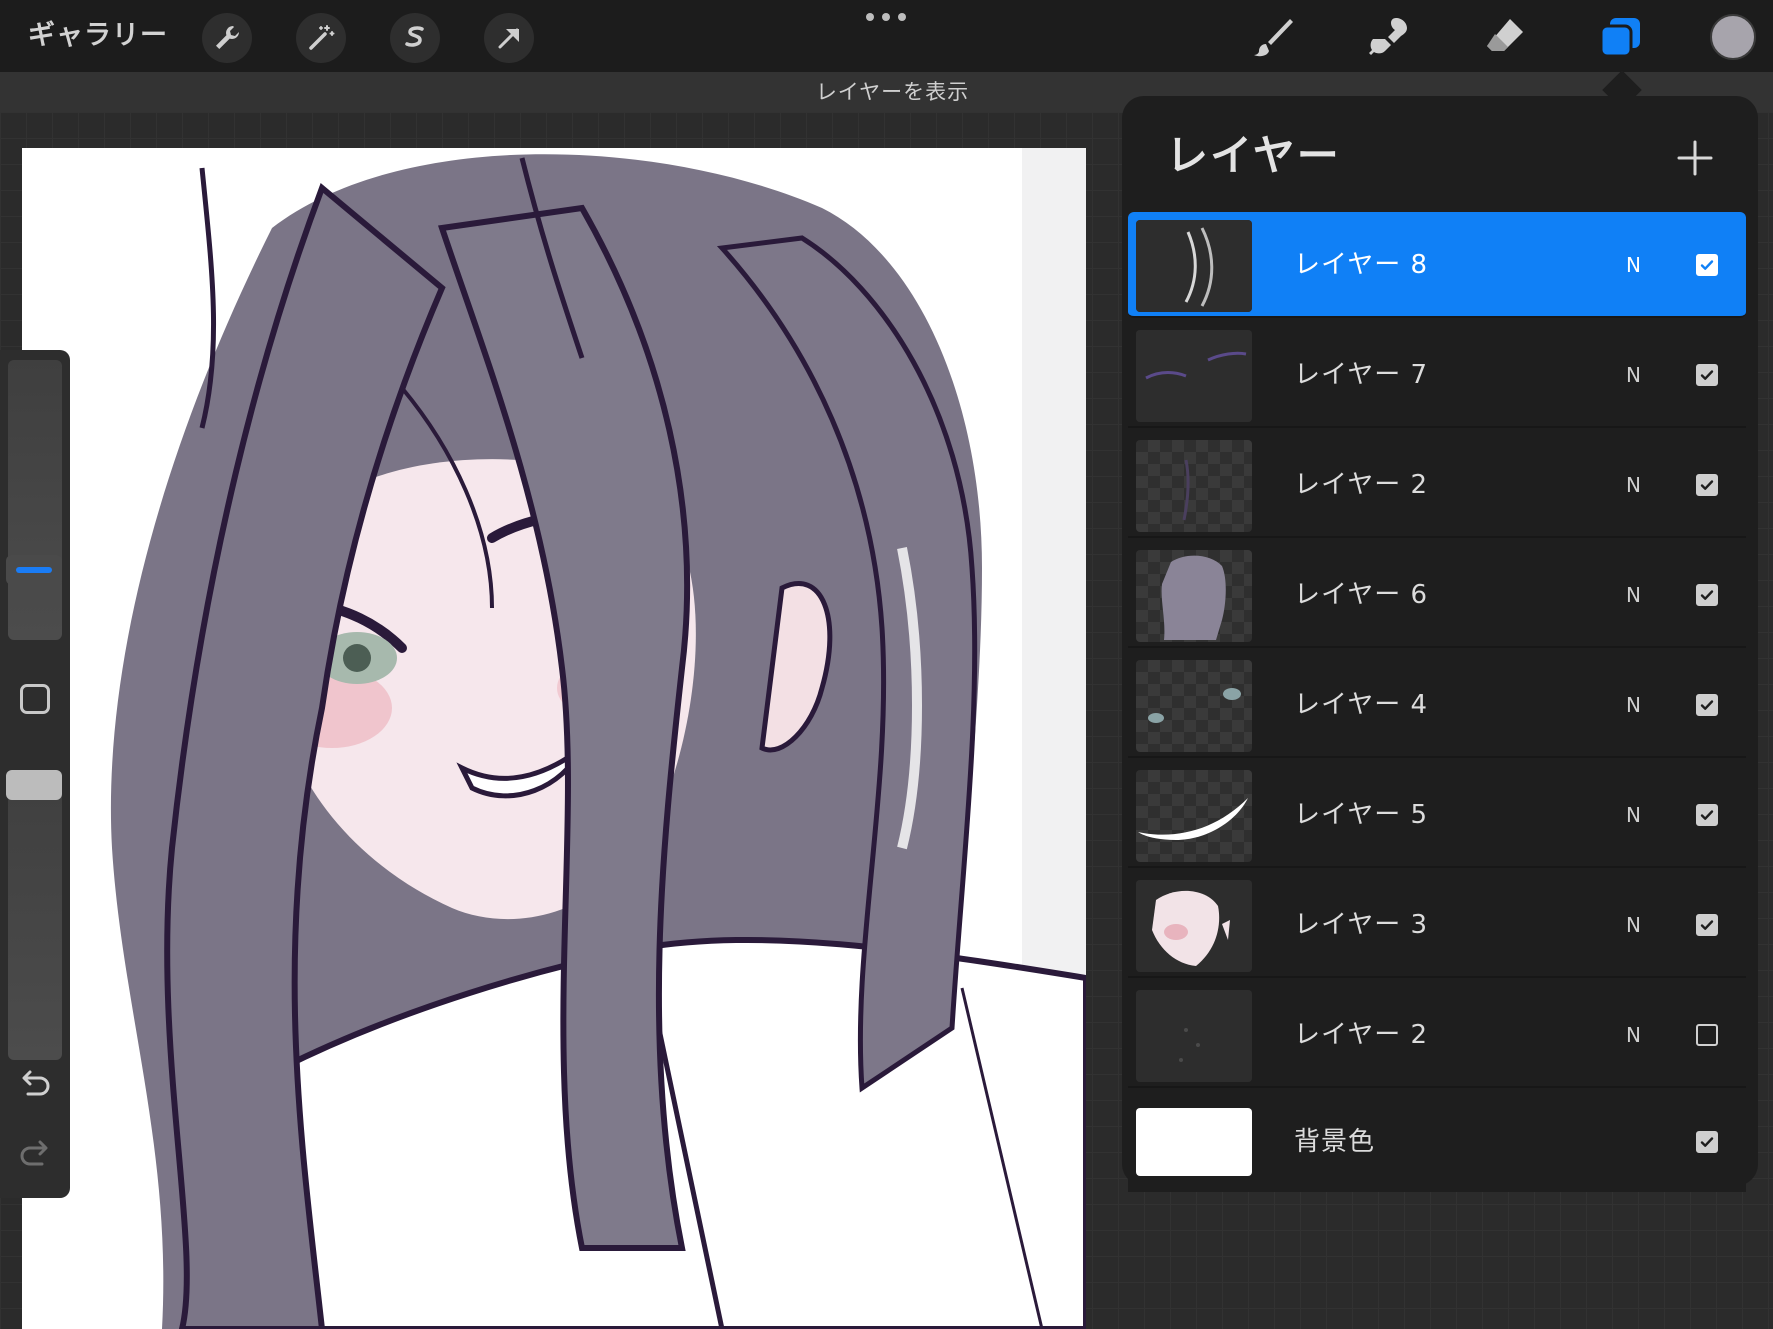 The width and height of the screenshot is (1773, 1329). What do you see at coordinates (1437, 1142) in the screenshot?
I see `layer-row: 背景色` at bounding box center [1437, 1142].